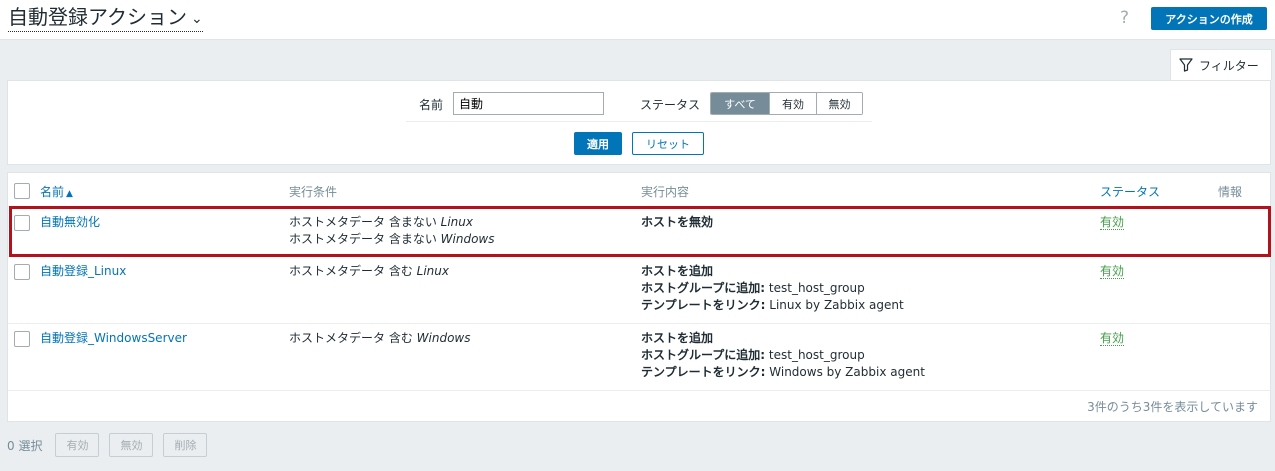 This screenshot has height=471, width=1275. What do you see at coordinates (783, 372) in the screenshot?
I see `operation-line: テンプレートをリンク: Windows by Zabbix agent` at bounding box center [783, 372].